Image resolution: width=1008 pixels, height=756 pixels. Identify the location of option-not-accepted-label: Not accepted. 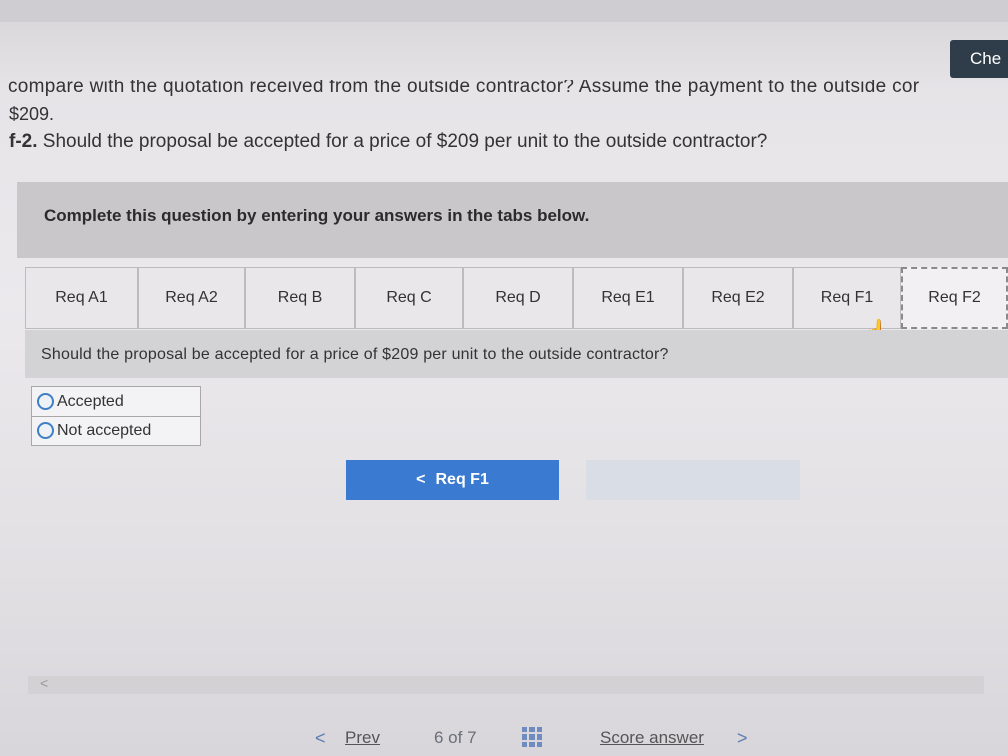
(104, 430).